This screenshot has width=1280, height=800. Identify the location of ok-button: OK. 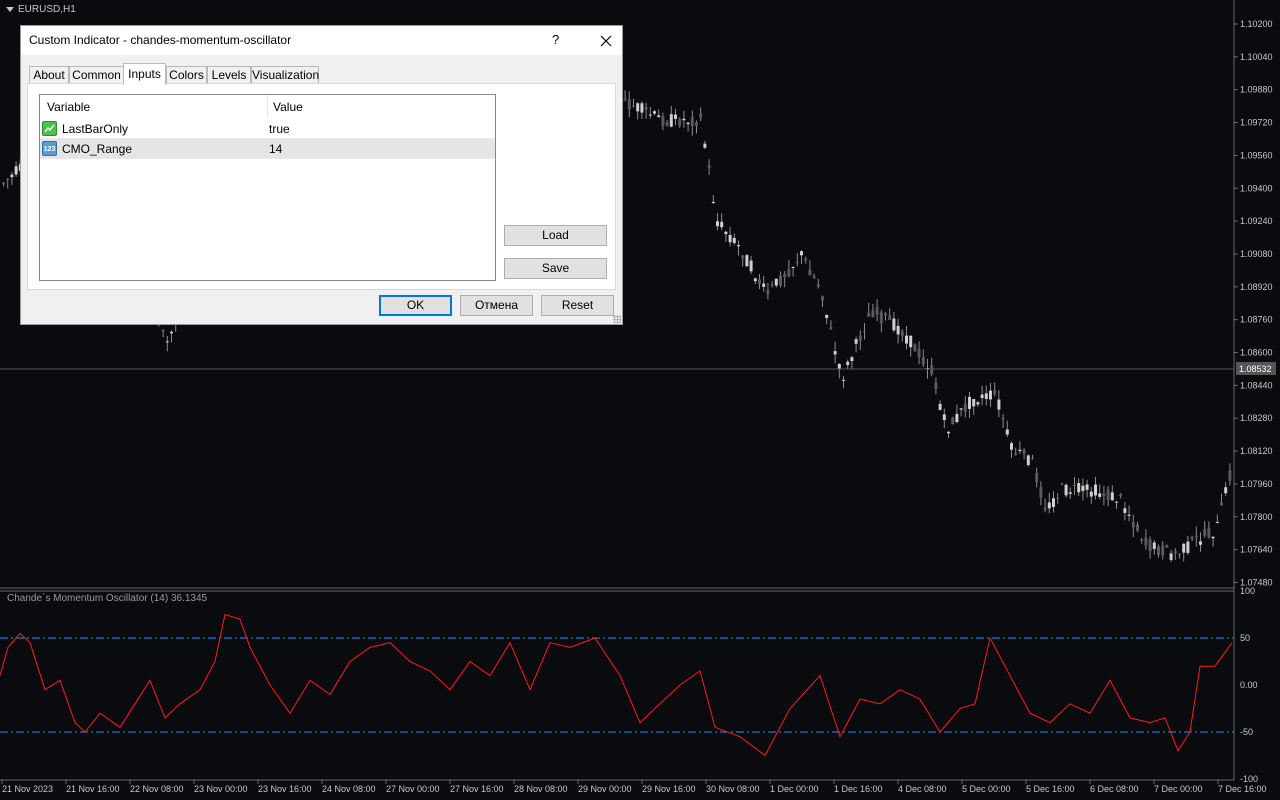
(415, 305).